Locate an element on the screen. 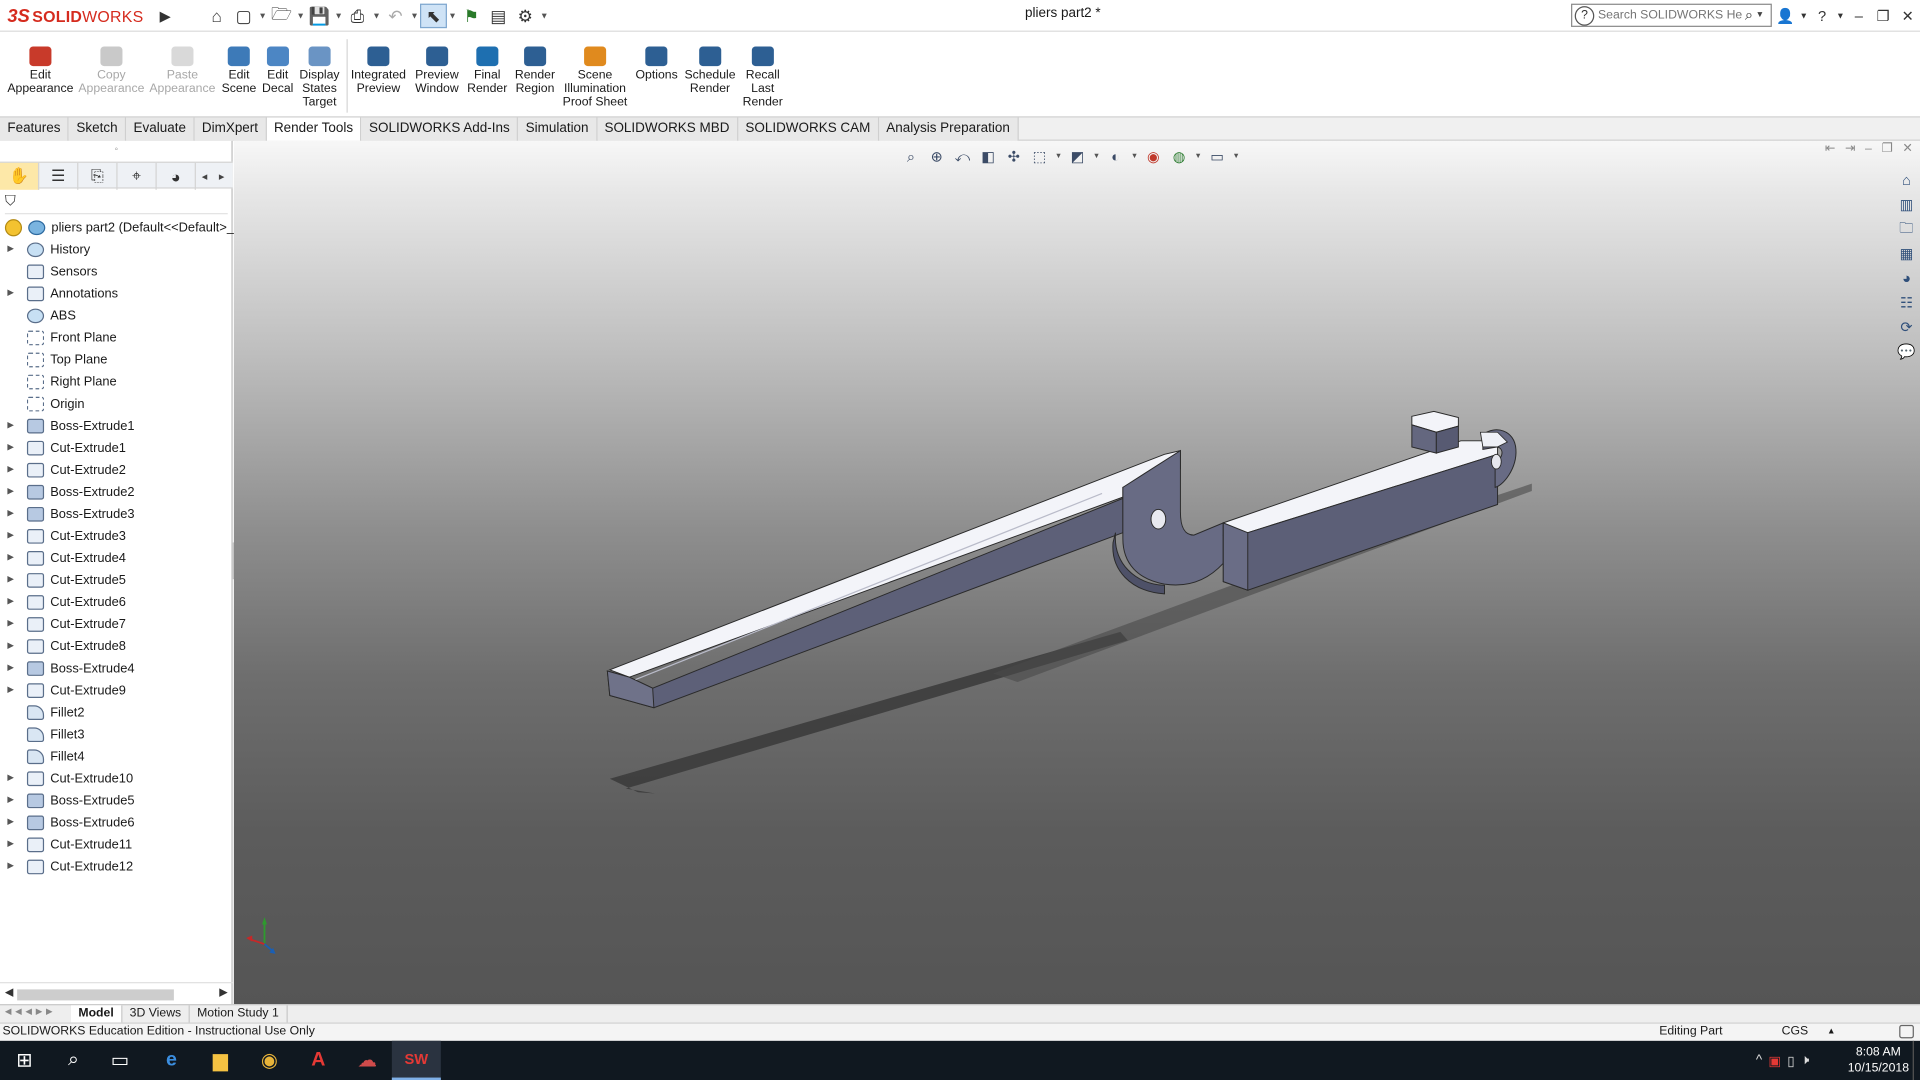 The image size is (1920, 1080). paste-appearance-button: Paste Appearance is located at coordinates (182, 71).